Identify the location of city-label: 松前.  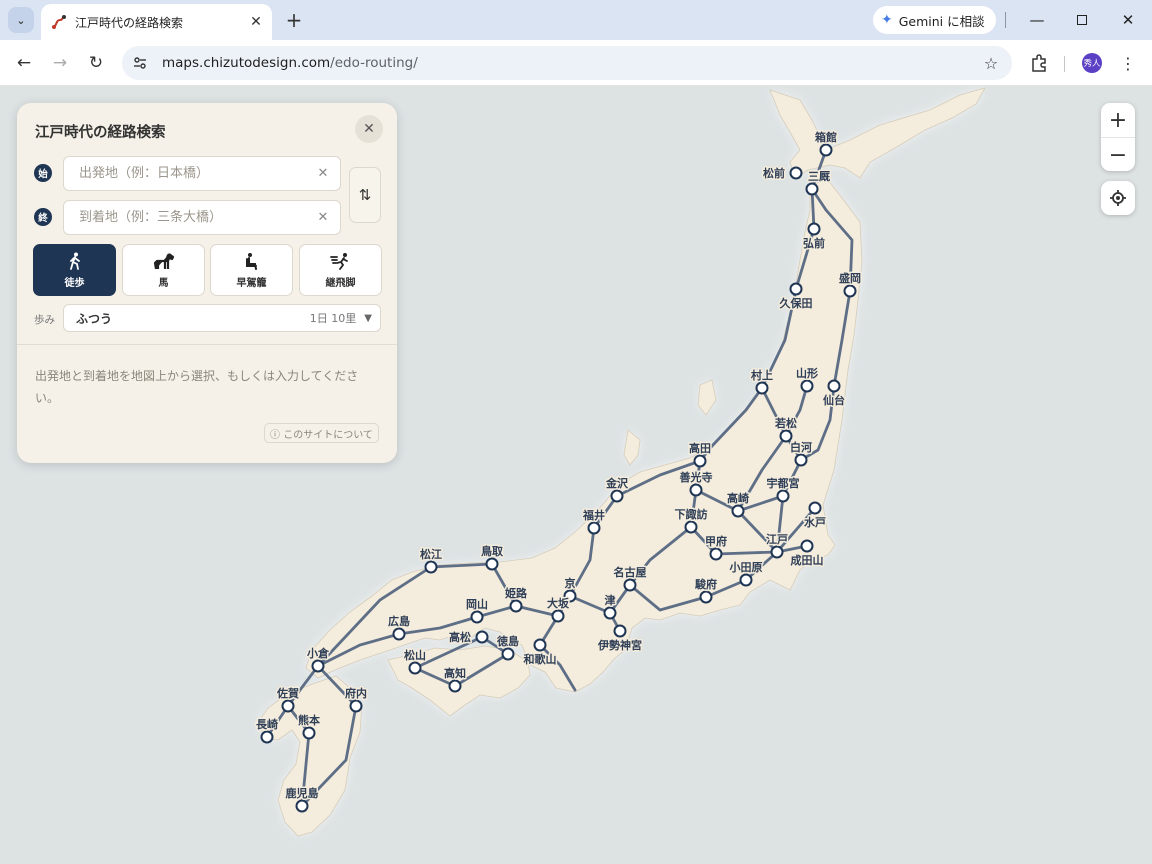
(774, 173).